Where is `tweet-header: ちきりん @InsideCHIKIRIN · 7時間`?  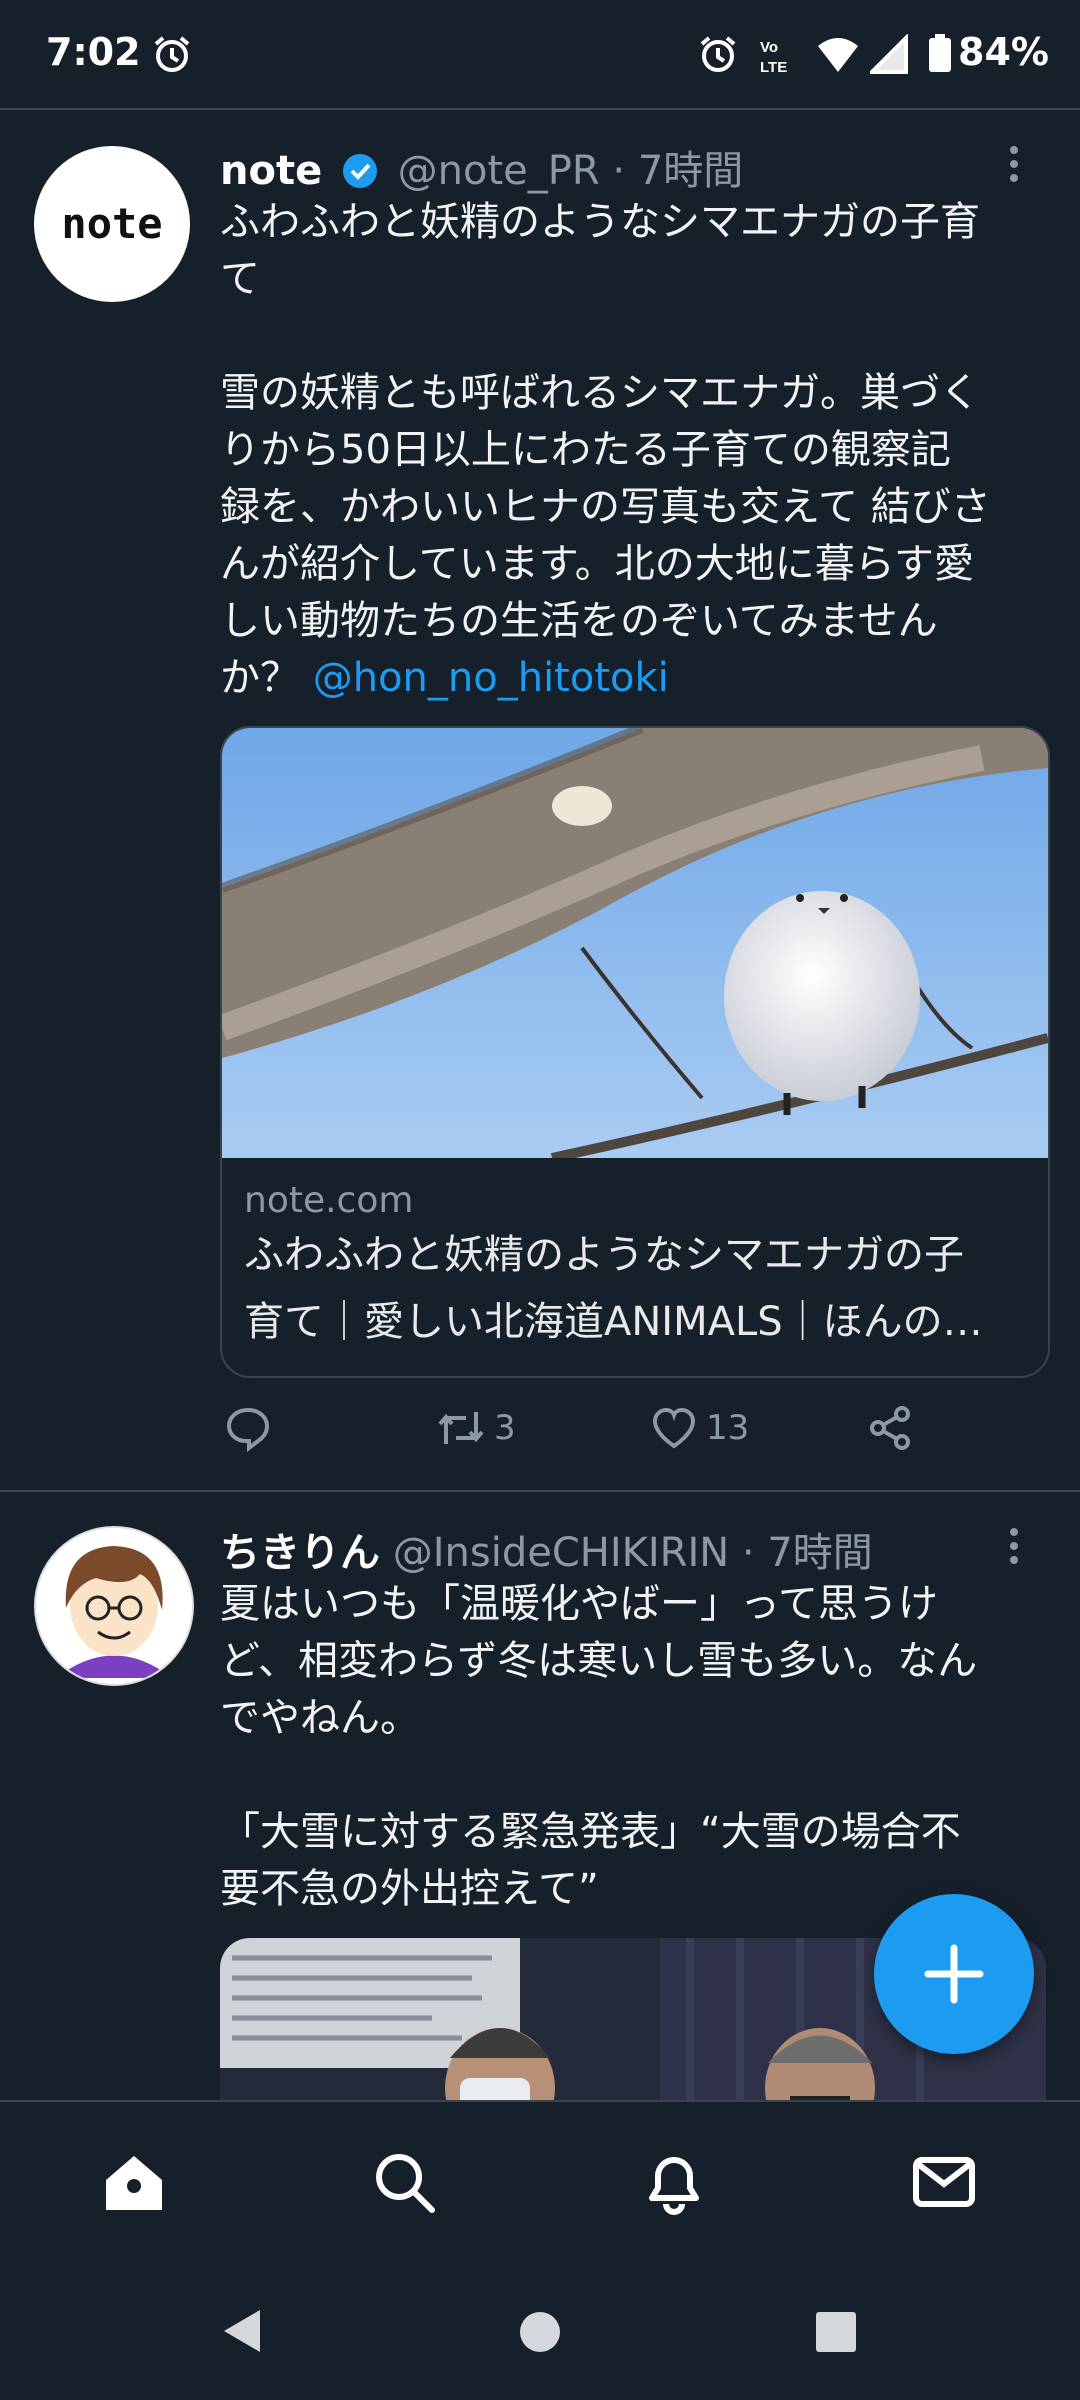
tweet-header: ちきりん @InsideCHIKIRIN · 7時間 is located at coordinates (546, 1548).